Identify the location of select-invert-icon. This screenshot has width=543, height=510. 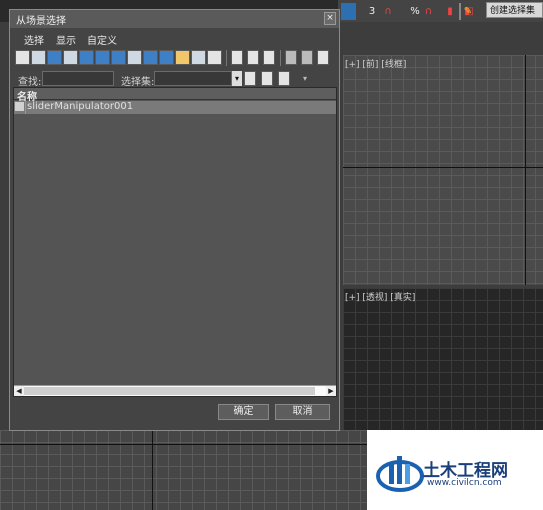
(269, 57).